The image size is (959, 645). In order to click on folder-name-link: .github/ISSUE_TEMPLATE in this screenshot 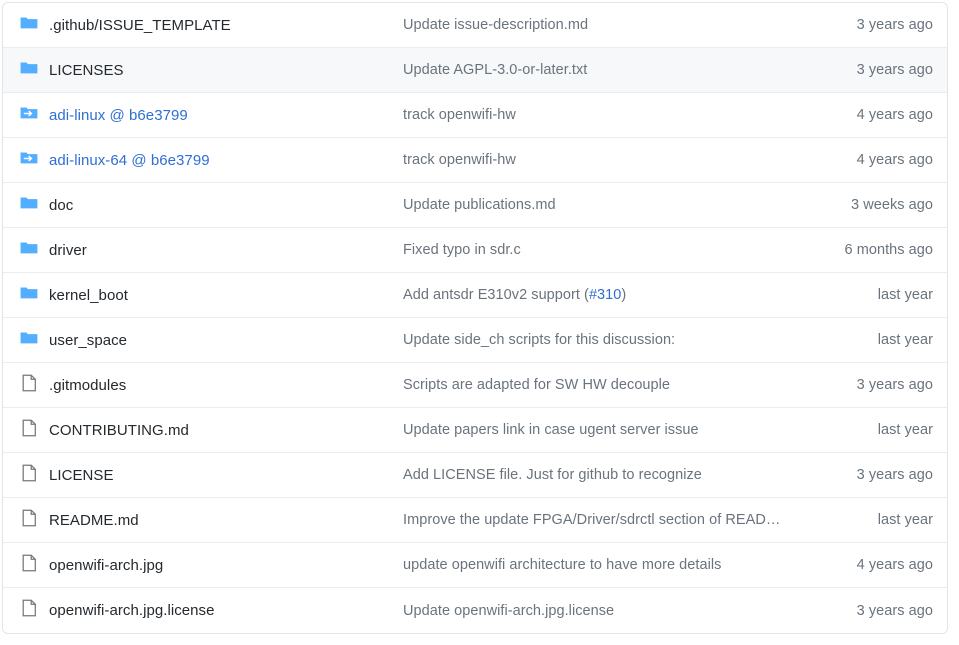, I will do `click(226, 25)`.